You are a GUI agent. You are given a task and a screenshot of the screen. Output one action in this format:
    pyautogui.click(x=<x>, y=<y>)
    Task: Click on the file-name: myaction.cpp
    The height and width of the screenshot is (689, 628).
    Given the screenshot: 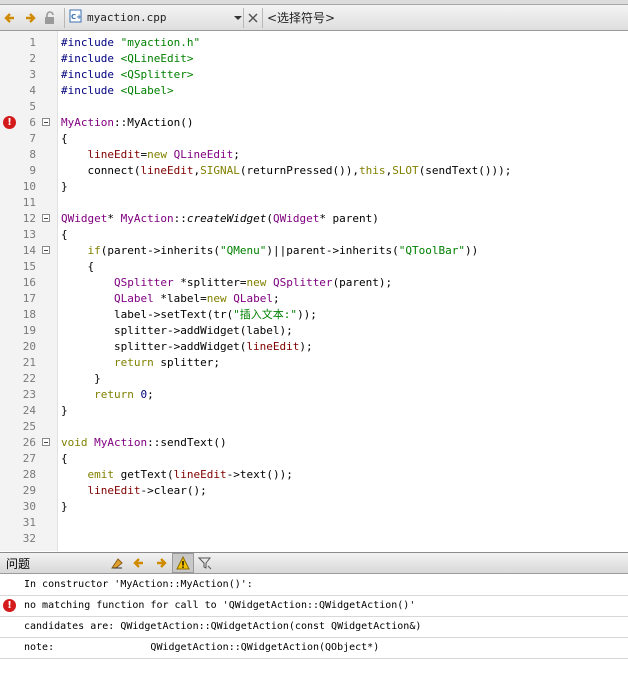 What is the action you would take?
    pyautogui.click(x=127, y=17)
    